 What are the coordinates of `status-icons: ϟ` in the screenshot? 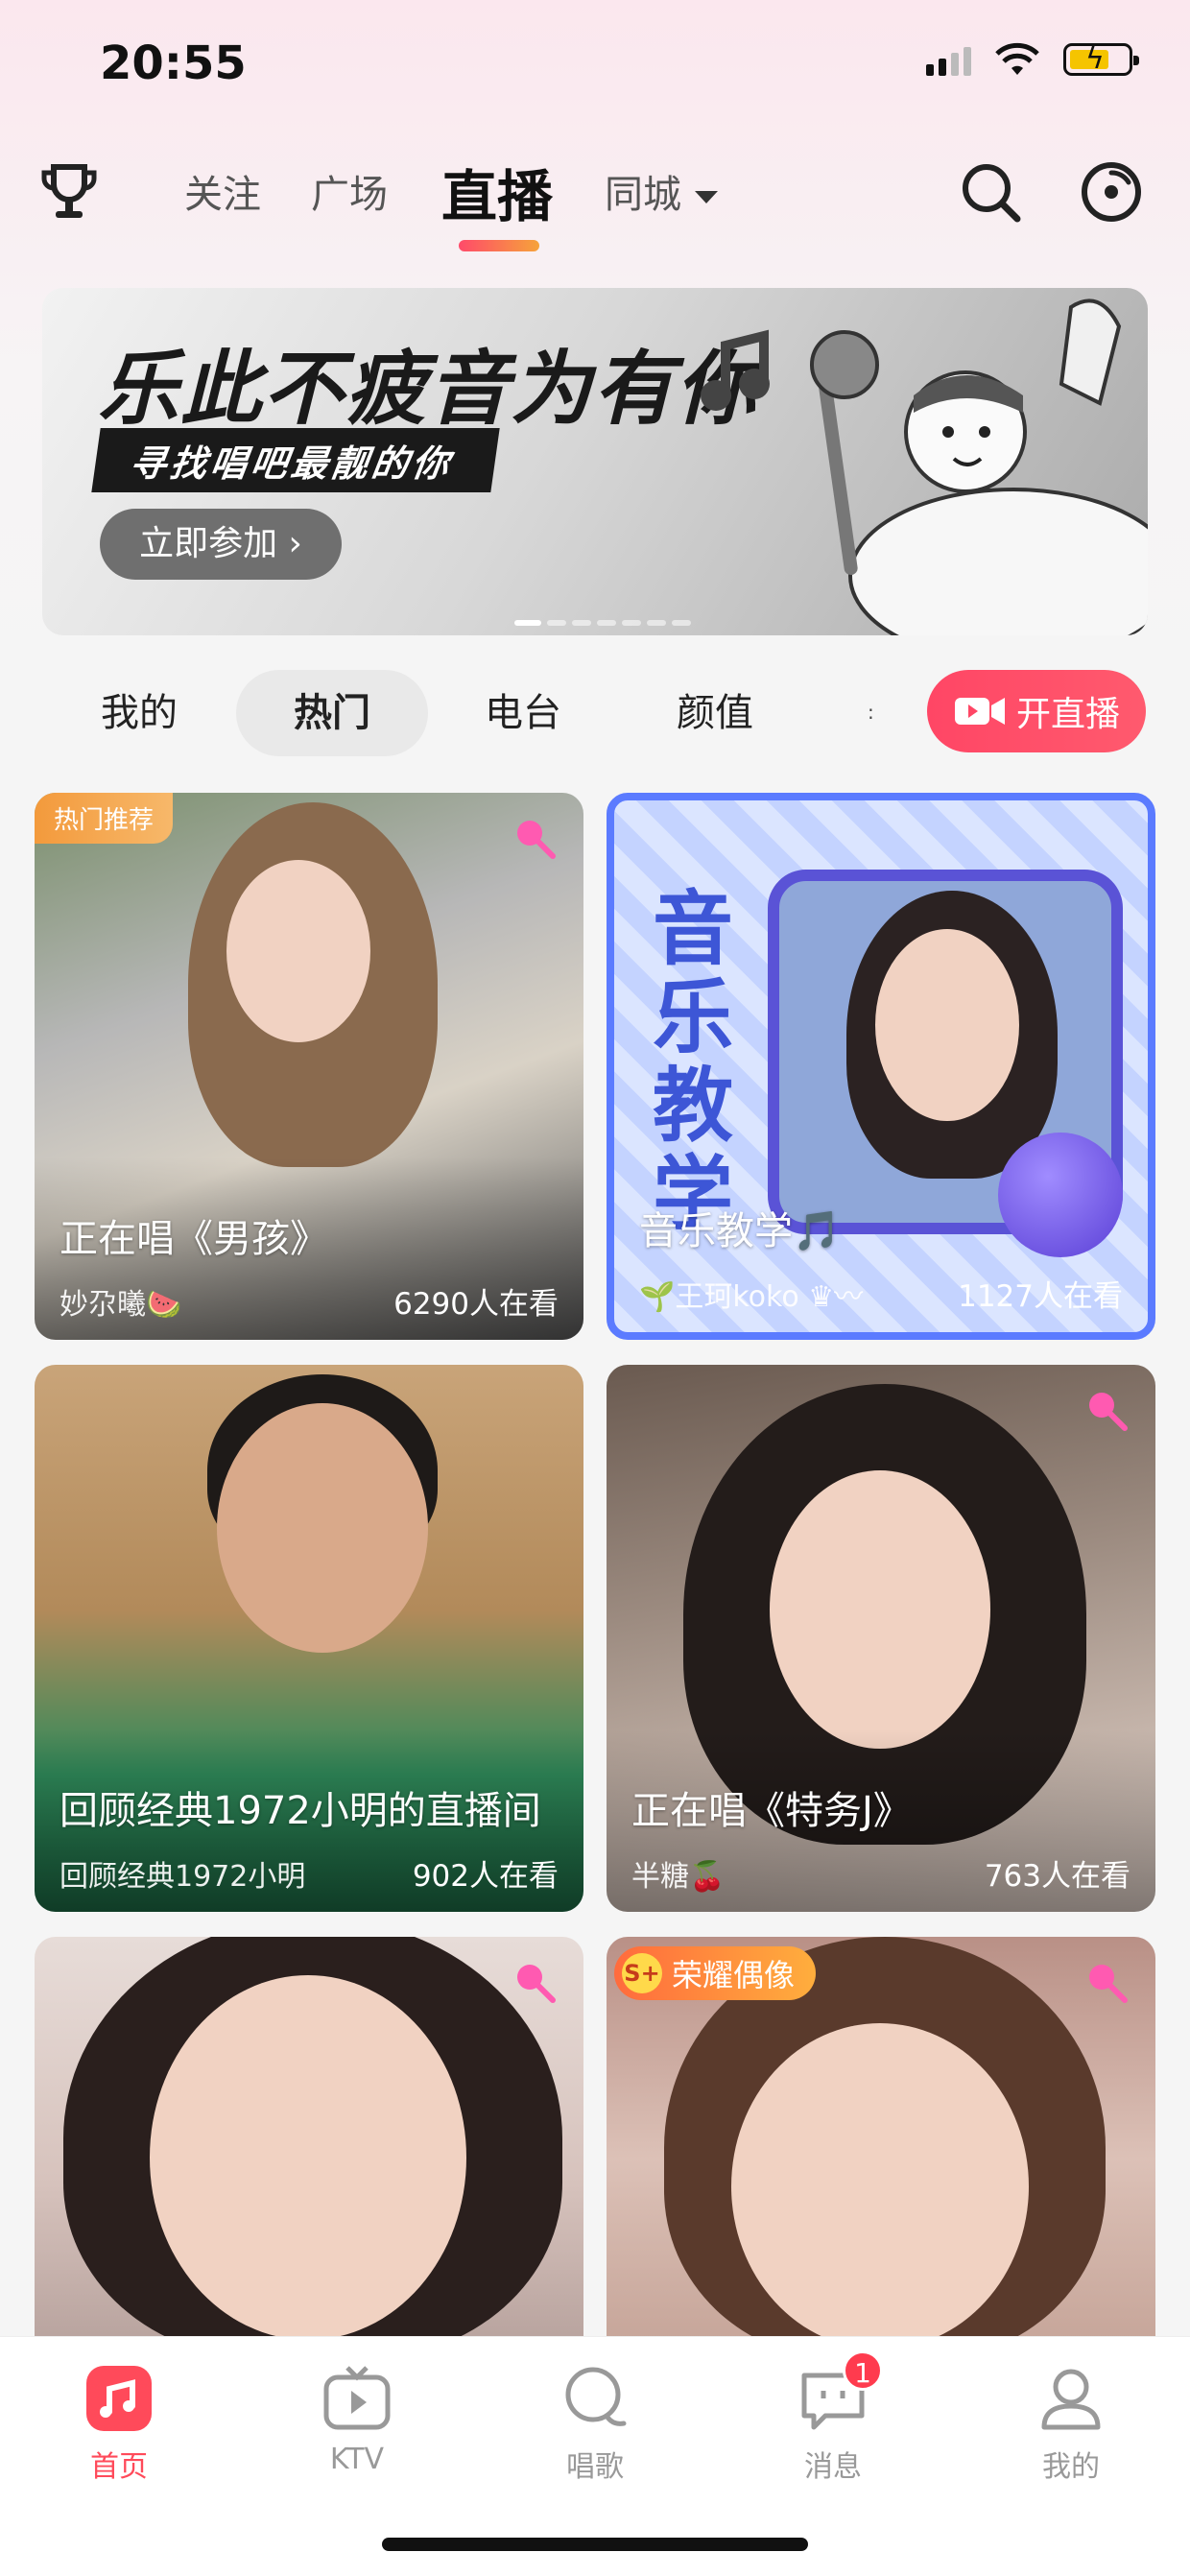 It's located at (1033, 59).